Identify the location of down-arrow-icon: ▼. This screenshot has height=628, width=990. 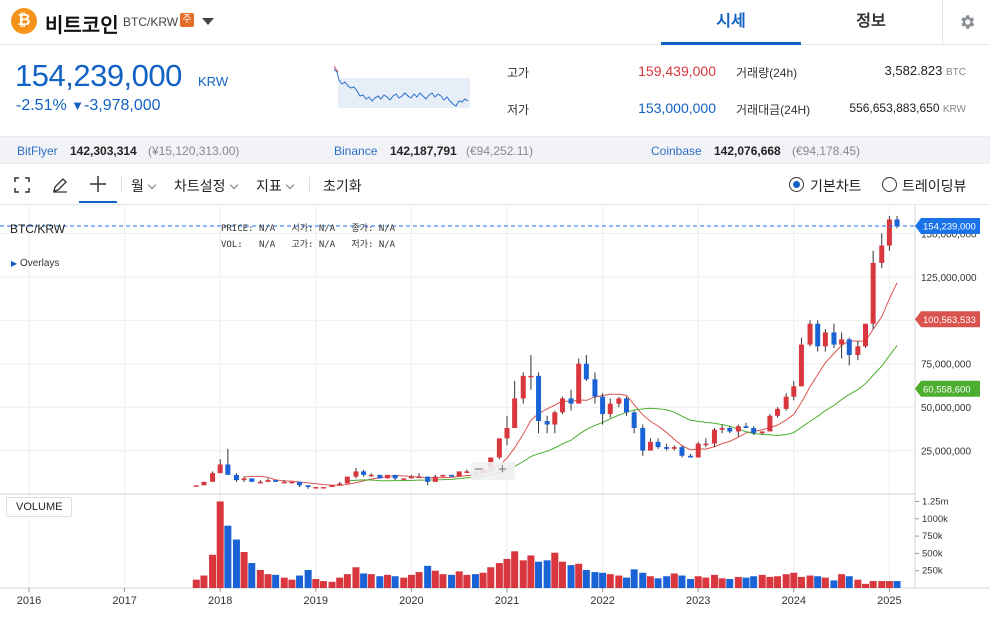
(78, 105).